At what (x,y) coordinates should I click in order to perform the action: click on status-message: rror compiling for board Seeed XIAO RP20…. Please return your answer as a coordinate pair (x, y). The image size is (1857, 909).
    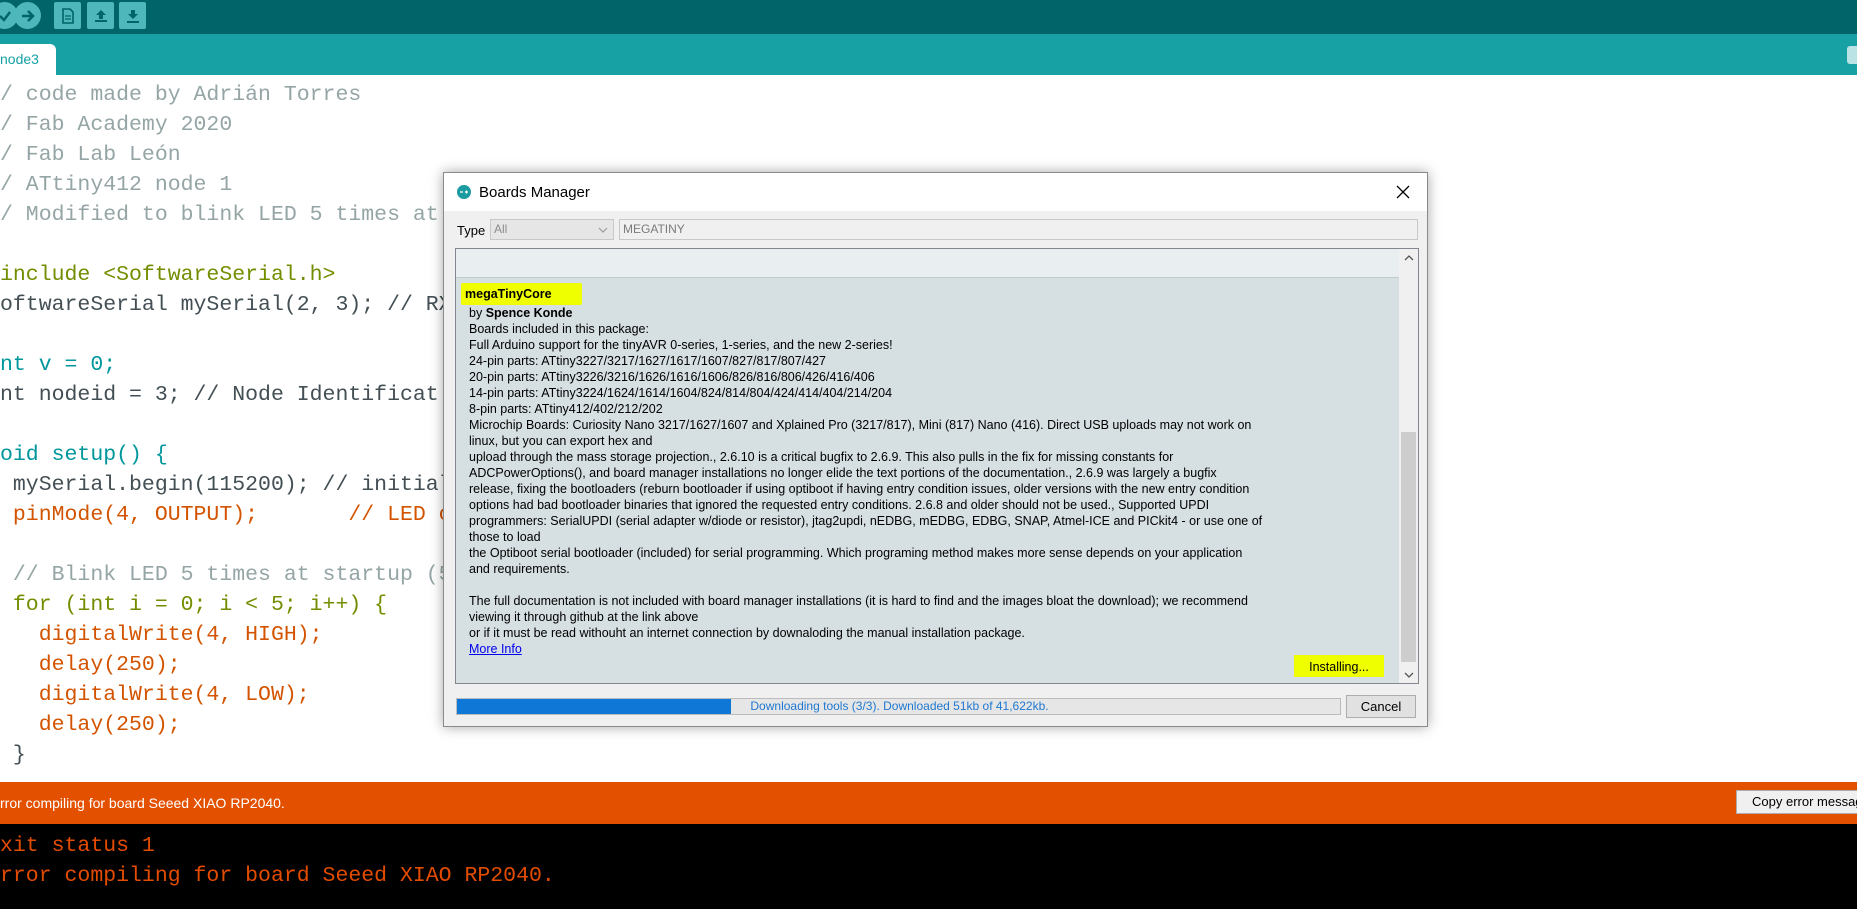
    Looking at the image, I should click on (142, 803).